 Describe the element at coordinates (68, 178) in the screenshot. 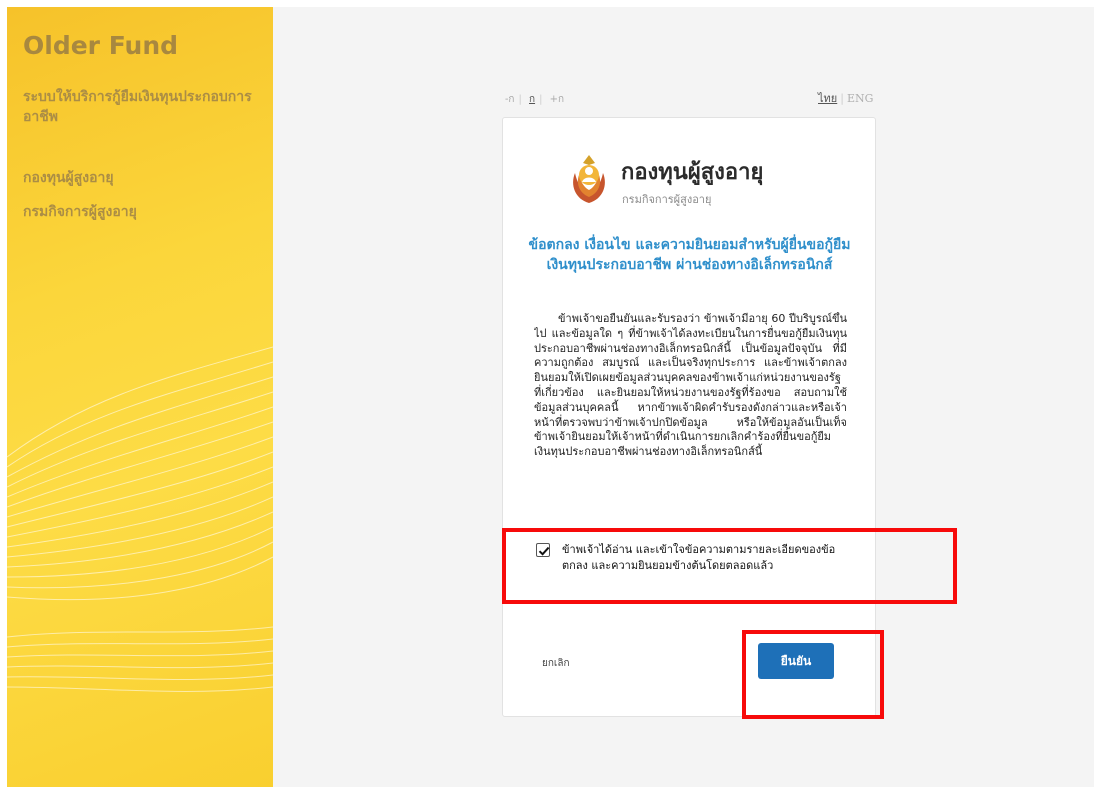

I see `sidebar-link-older-fund: กองทุนผู้สูงอายุ` at that location.